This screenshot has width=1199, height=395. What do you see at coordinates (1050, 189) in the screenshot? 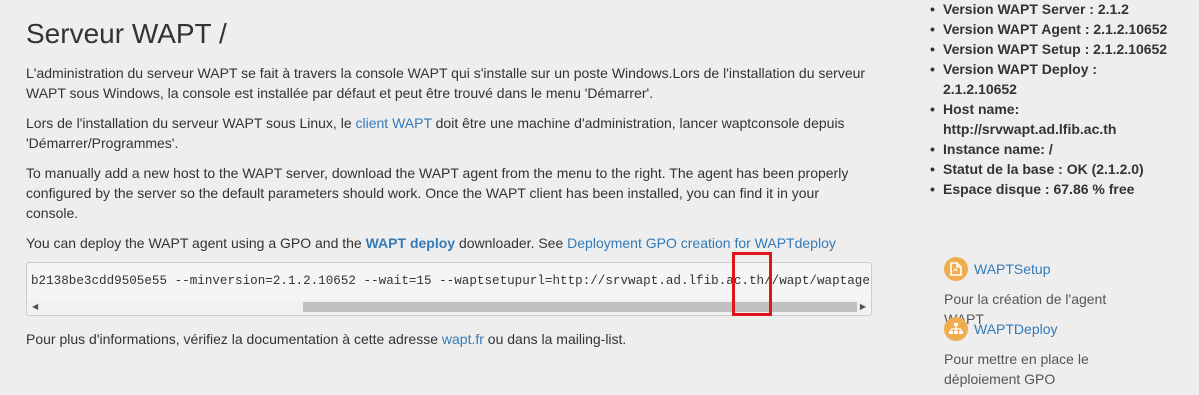
I see `info-item: Espace disque : 67.86 % free` at bounding box center [1050, 189].